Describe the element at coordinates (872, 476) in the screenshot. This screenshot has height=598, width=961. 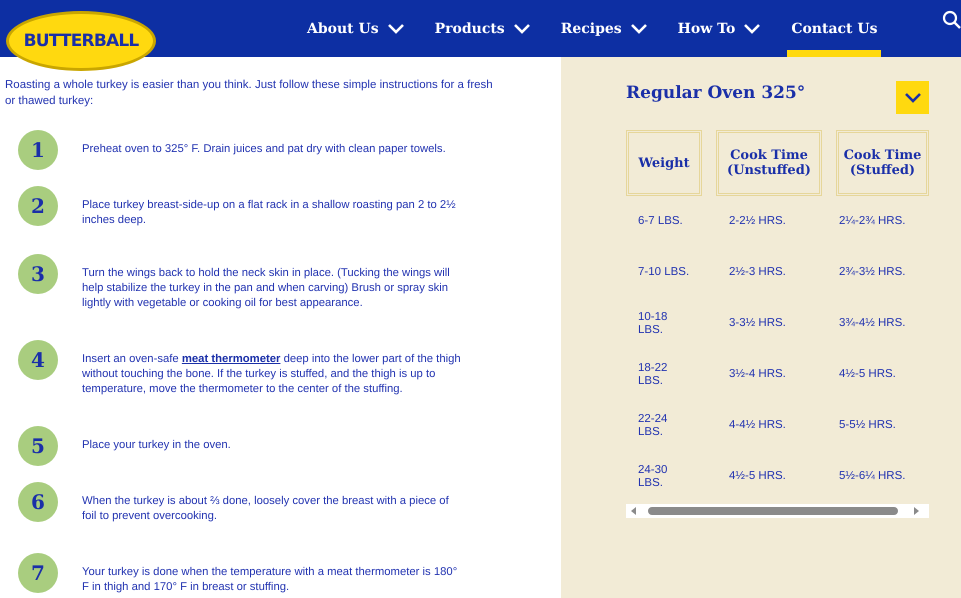
I see `table-cell-text: 5½-6¼ HRS.` at that location.